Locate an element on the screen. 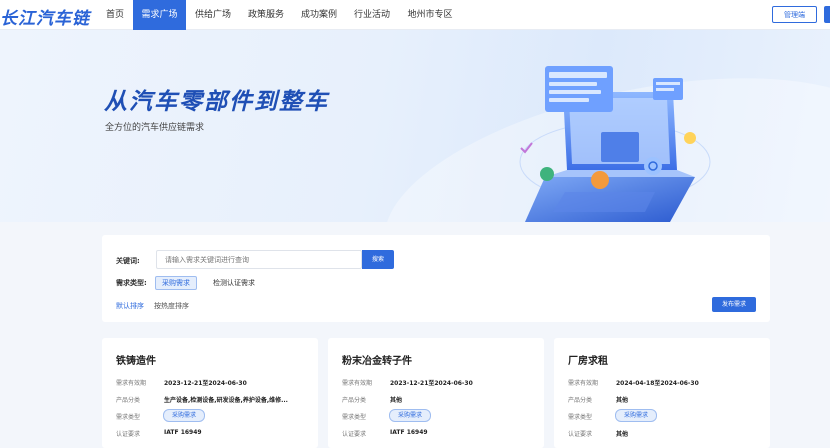 The height and width of the screenshot is (448, 830). demand-type-label: 需求类型: is located at coordinates (131, 283).